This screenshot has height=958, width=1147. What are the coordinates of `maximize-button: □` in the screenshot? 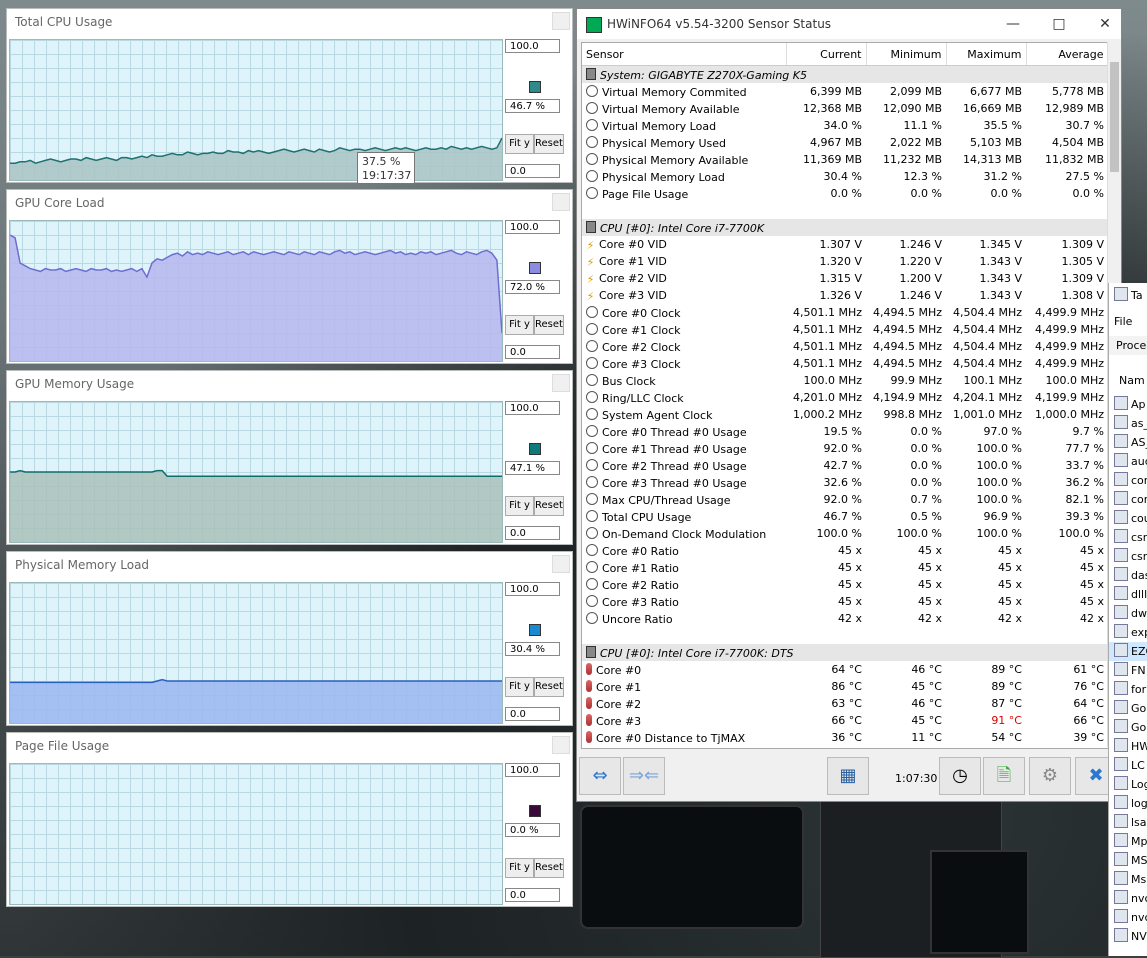 It's located at (1059, 24).